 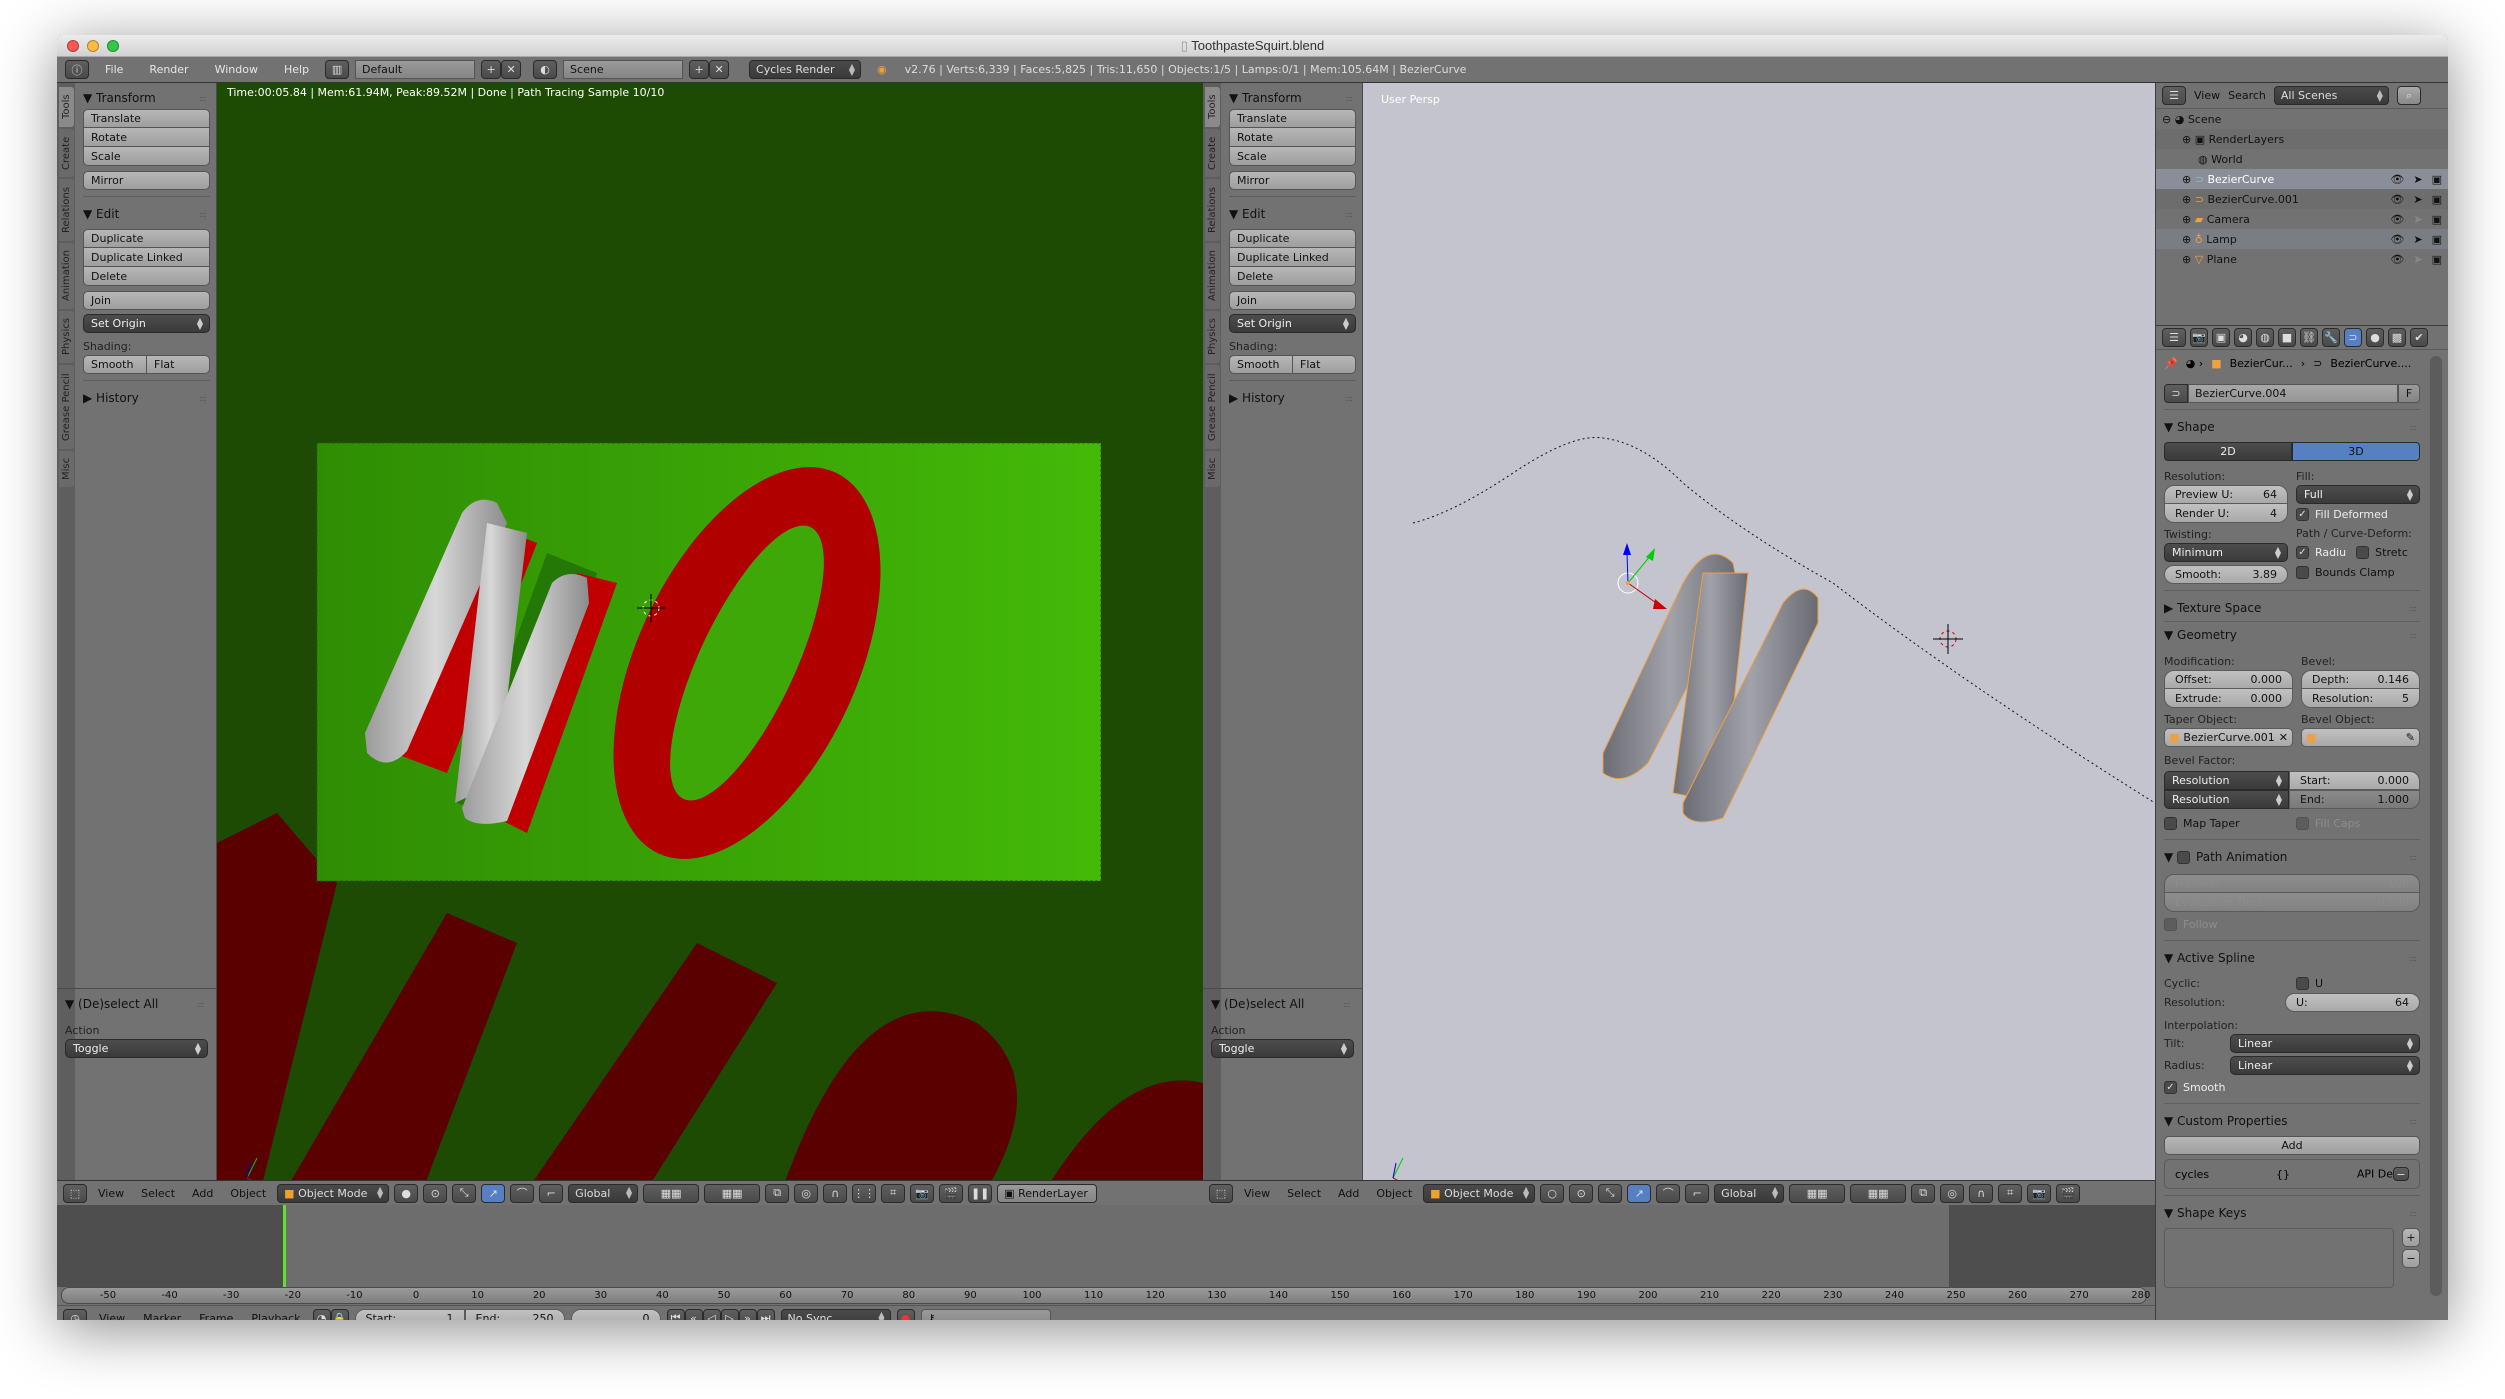 I want to click on end-frame-field: End: 250, so click(x=514, y=1314).